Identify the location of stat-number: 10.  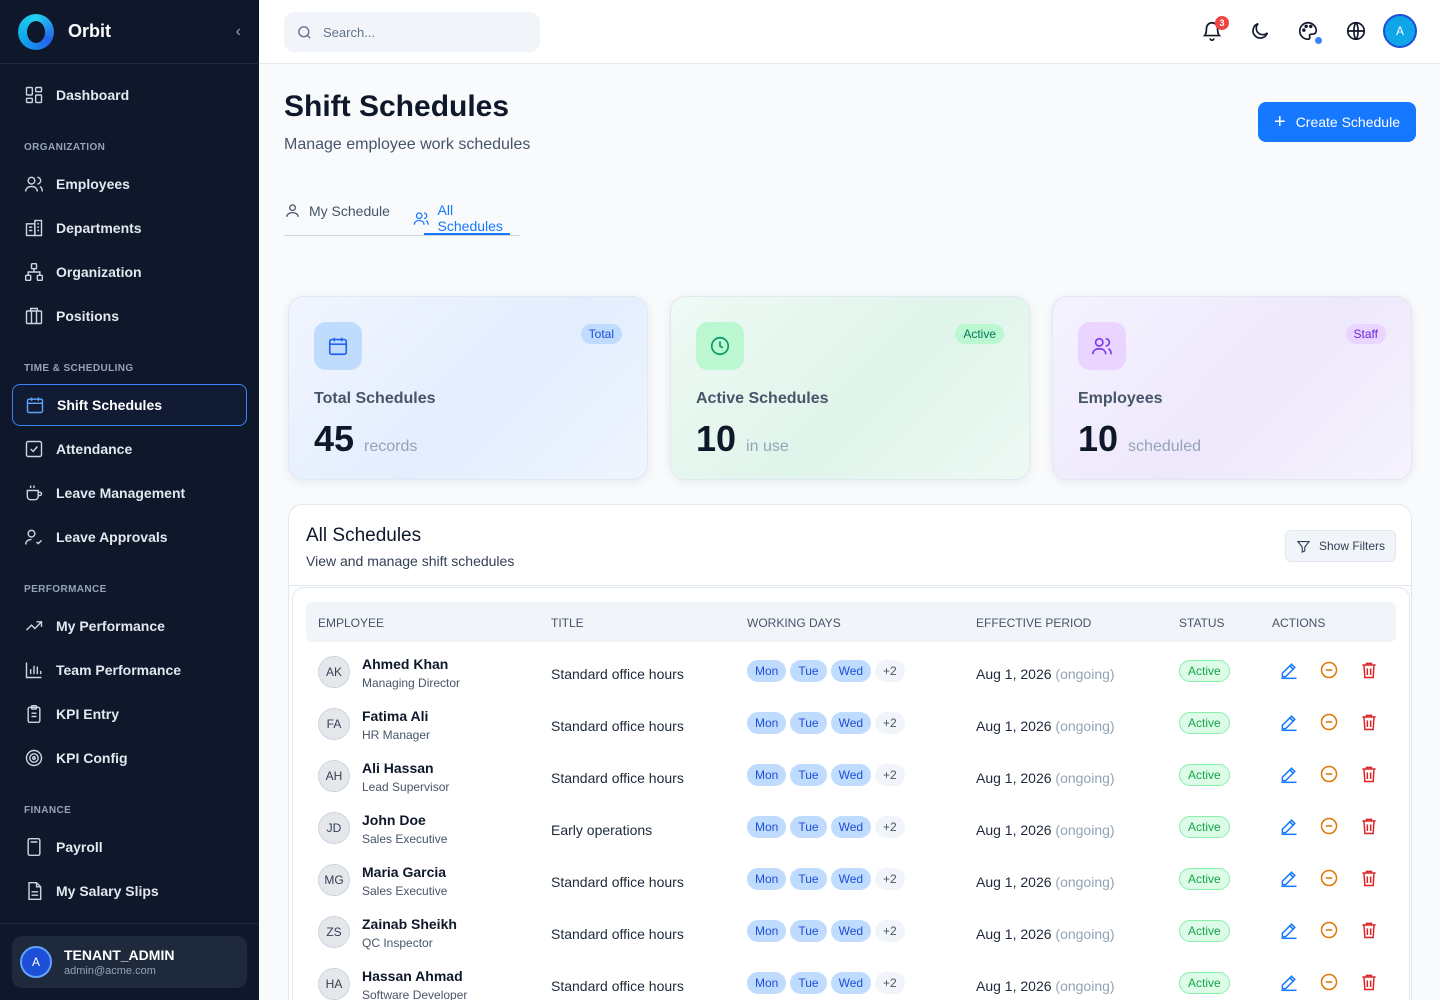
(1098, 438).